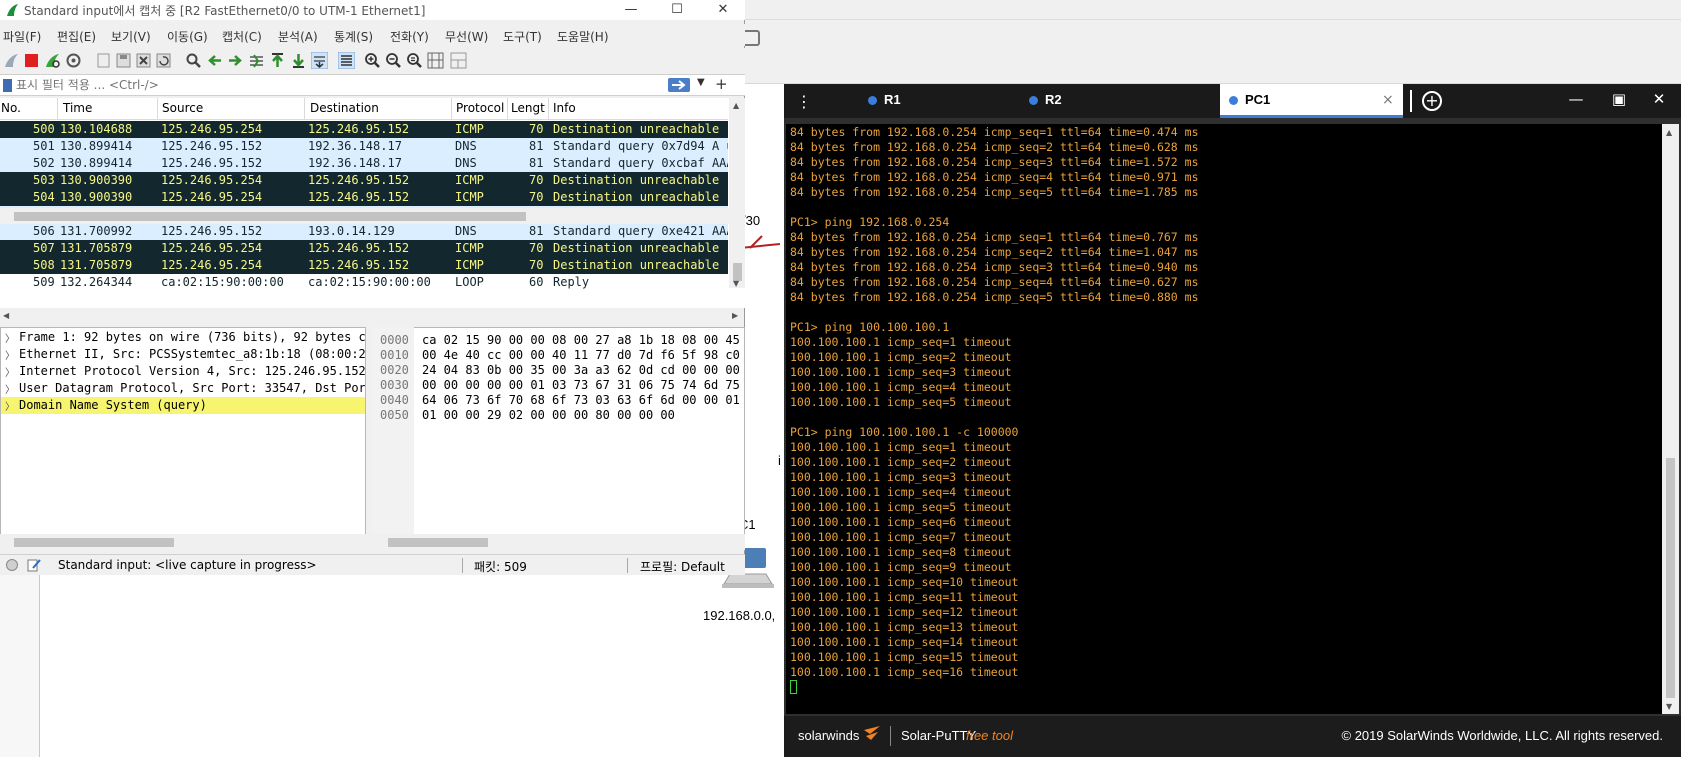 The image size is (1681, 757). What do you see at coordinates (298, 36) in the screenshot?
I see `menu-analyze: 분석(A)` at bounding box center [298, 36].